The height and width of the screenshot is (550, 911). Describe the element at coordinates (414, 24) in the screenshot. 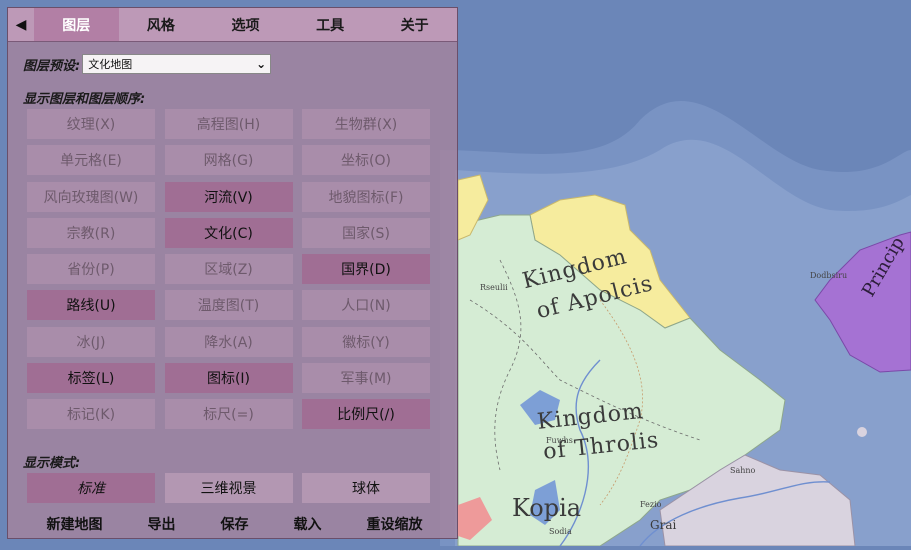

I see `tab-about: 关于` at that location.